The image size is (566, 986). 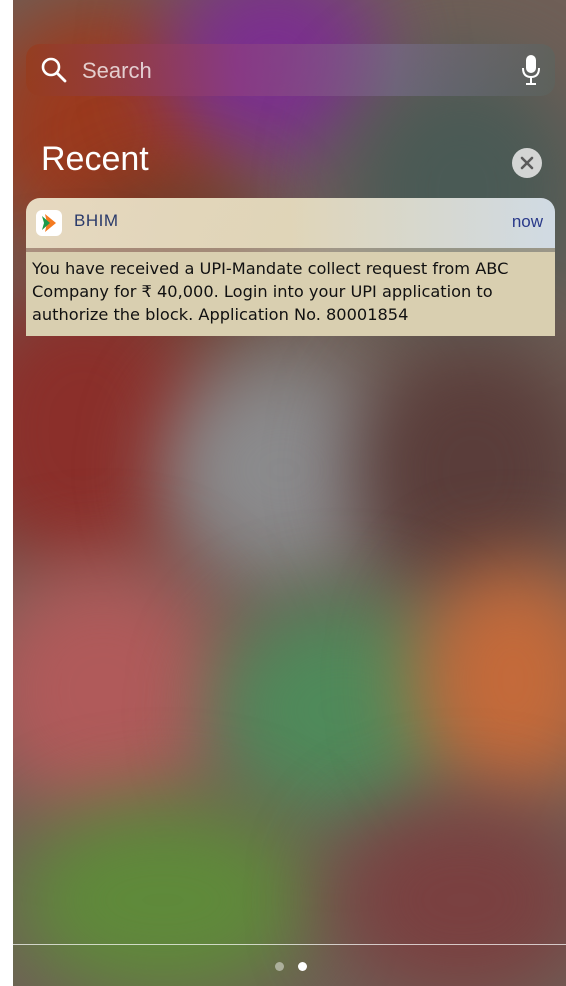 What do you see at coordinates (531, 70) in the screenshot?
I see `microphone-icon` at bounding box center [531, 70].